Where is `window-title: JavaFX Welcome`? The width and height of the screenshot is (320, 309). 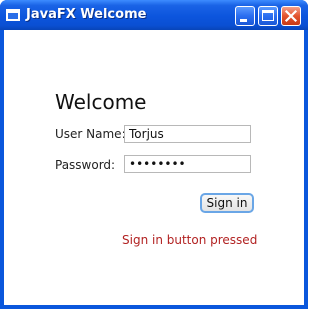 window-title: JavaFX Welcome is located at coordinates (86, 14).